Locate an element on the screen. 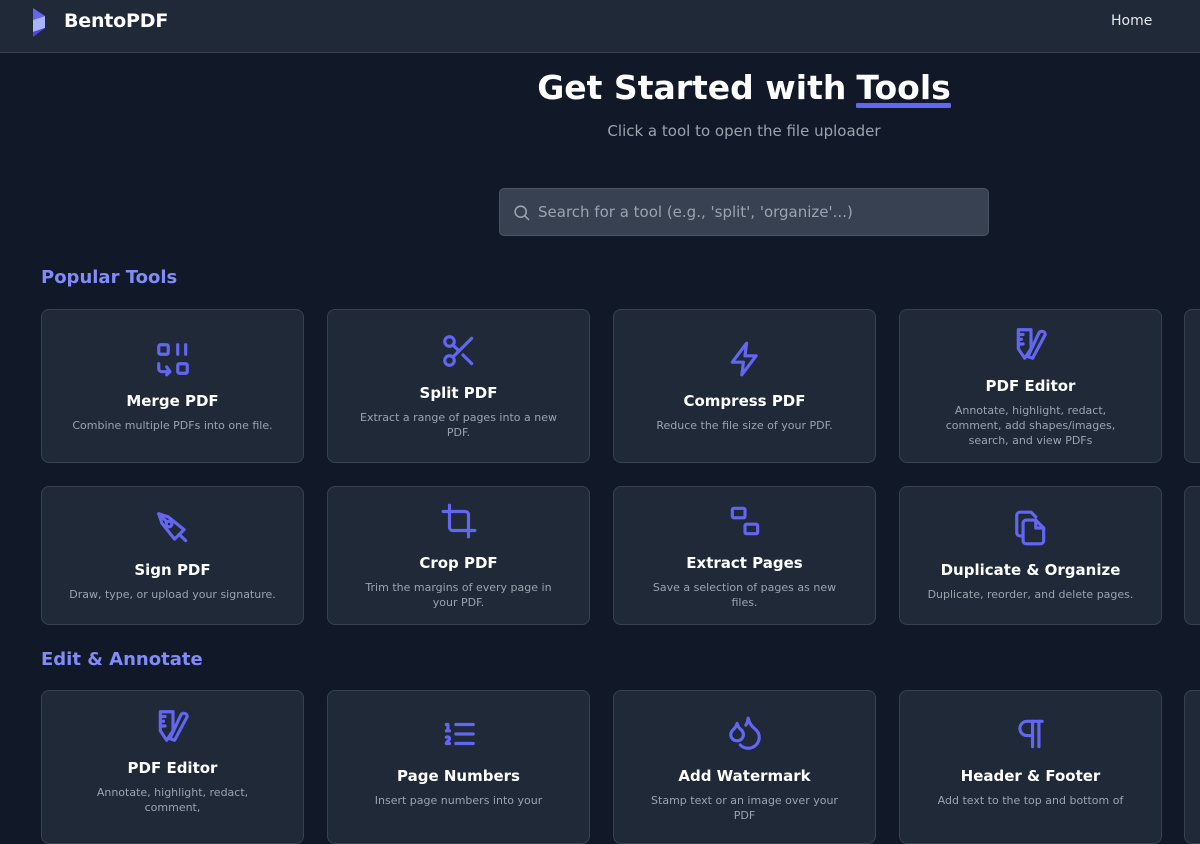  tool-card-title: Crop PDF is located at coordinates (458, 562).